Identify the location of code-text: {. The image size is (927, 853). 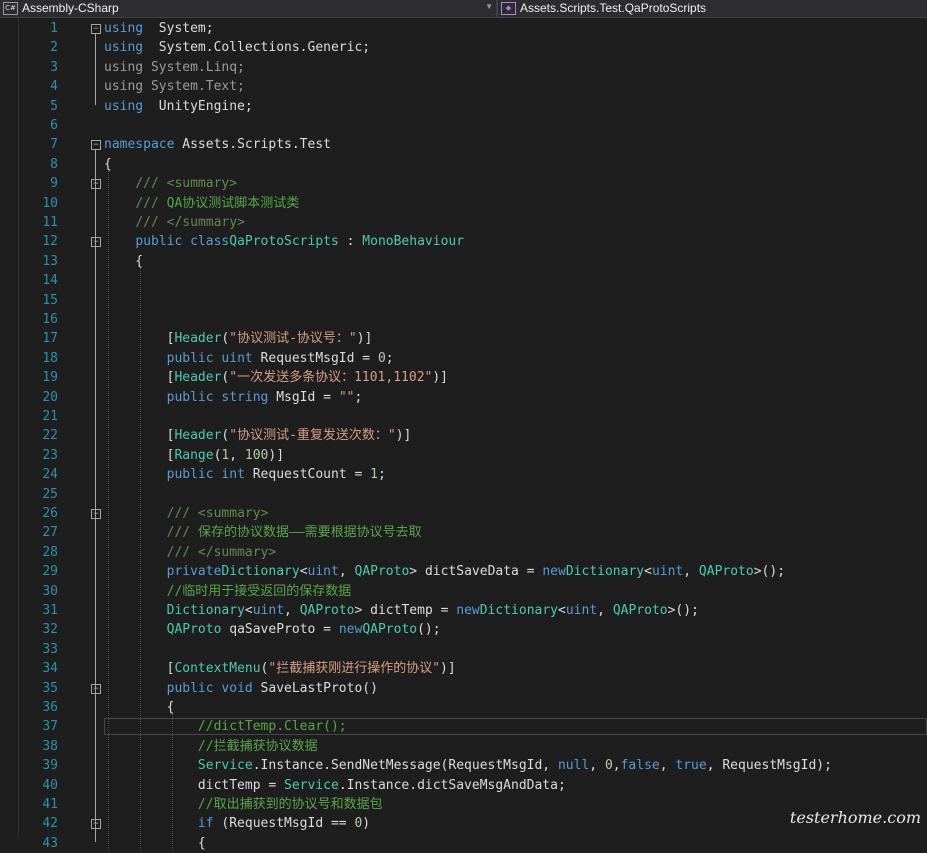
(123, 261).